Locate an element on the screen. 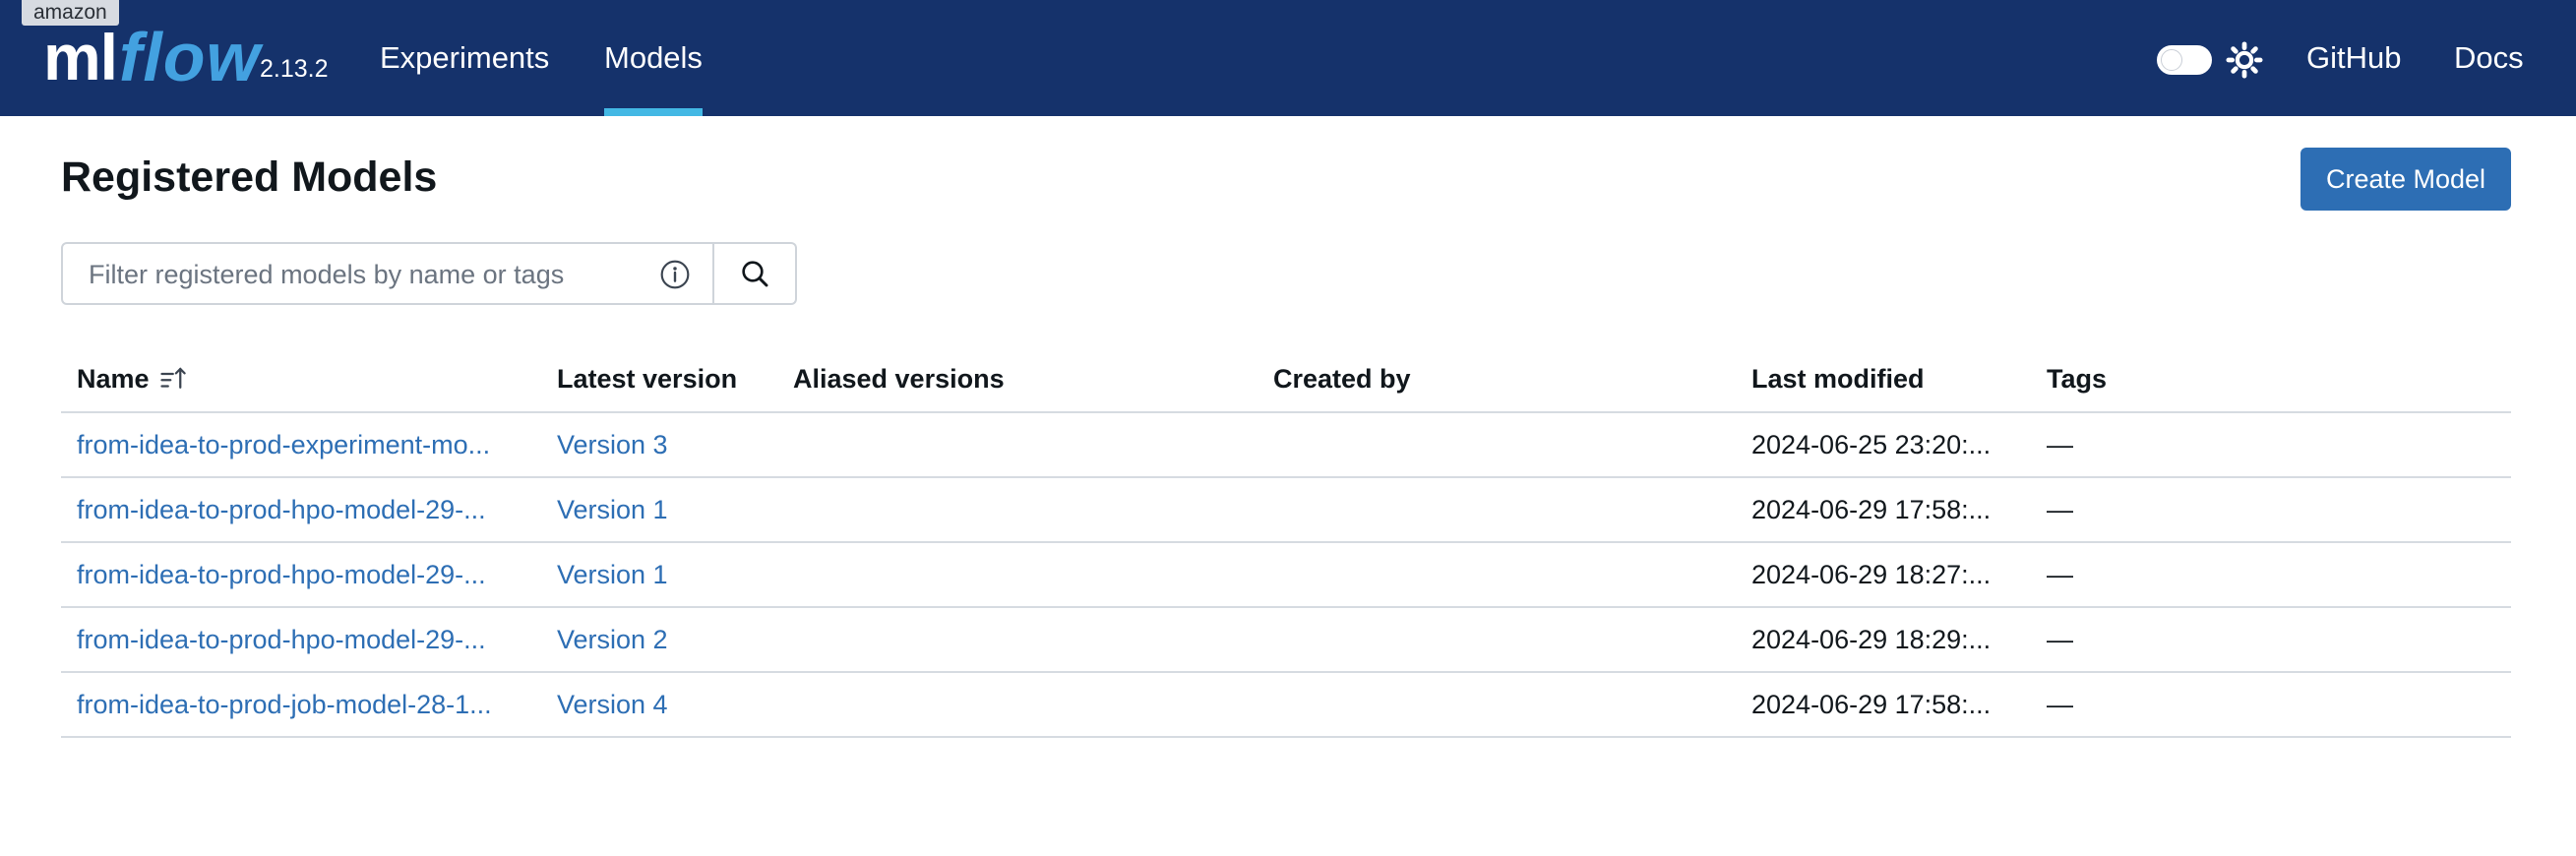  sort-ascending-icon is located at coordinates (174, 379).